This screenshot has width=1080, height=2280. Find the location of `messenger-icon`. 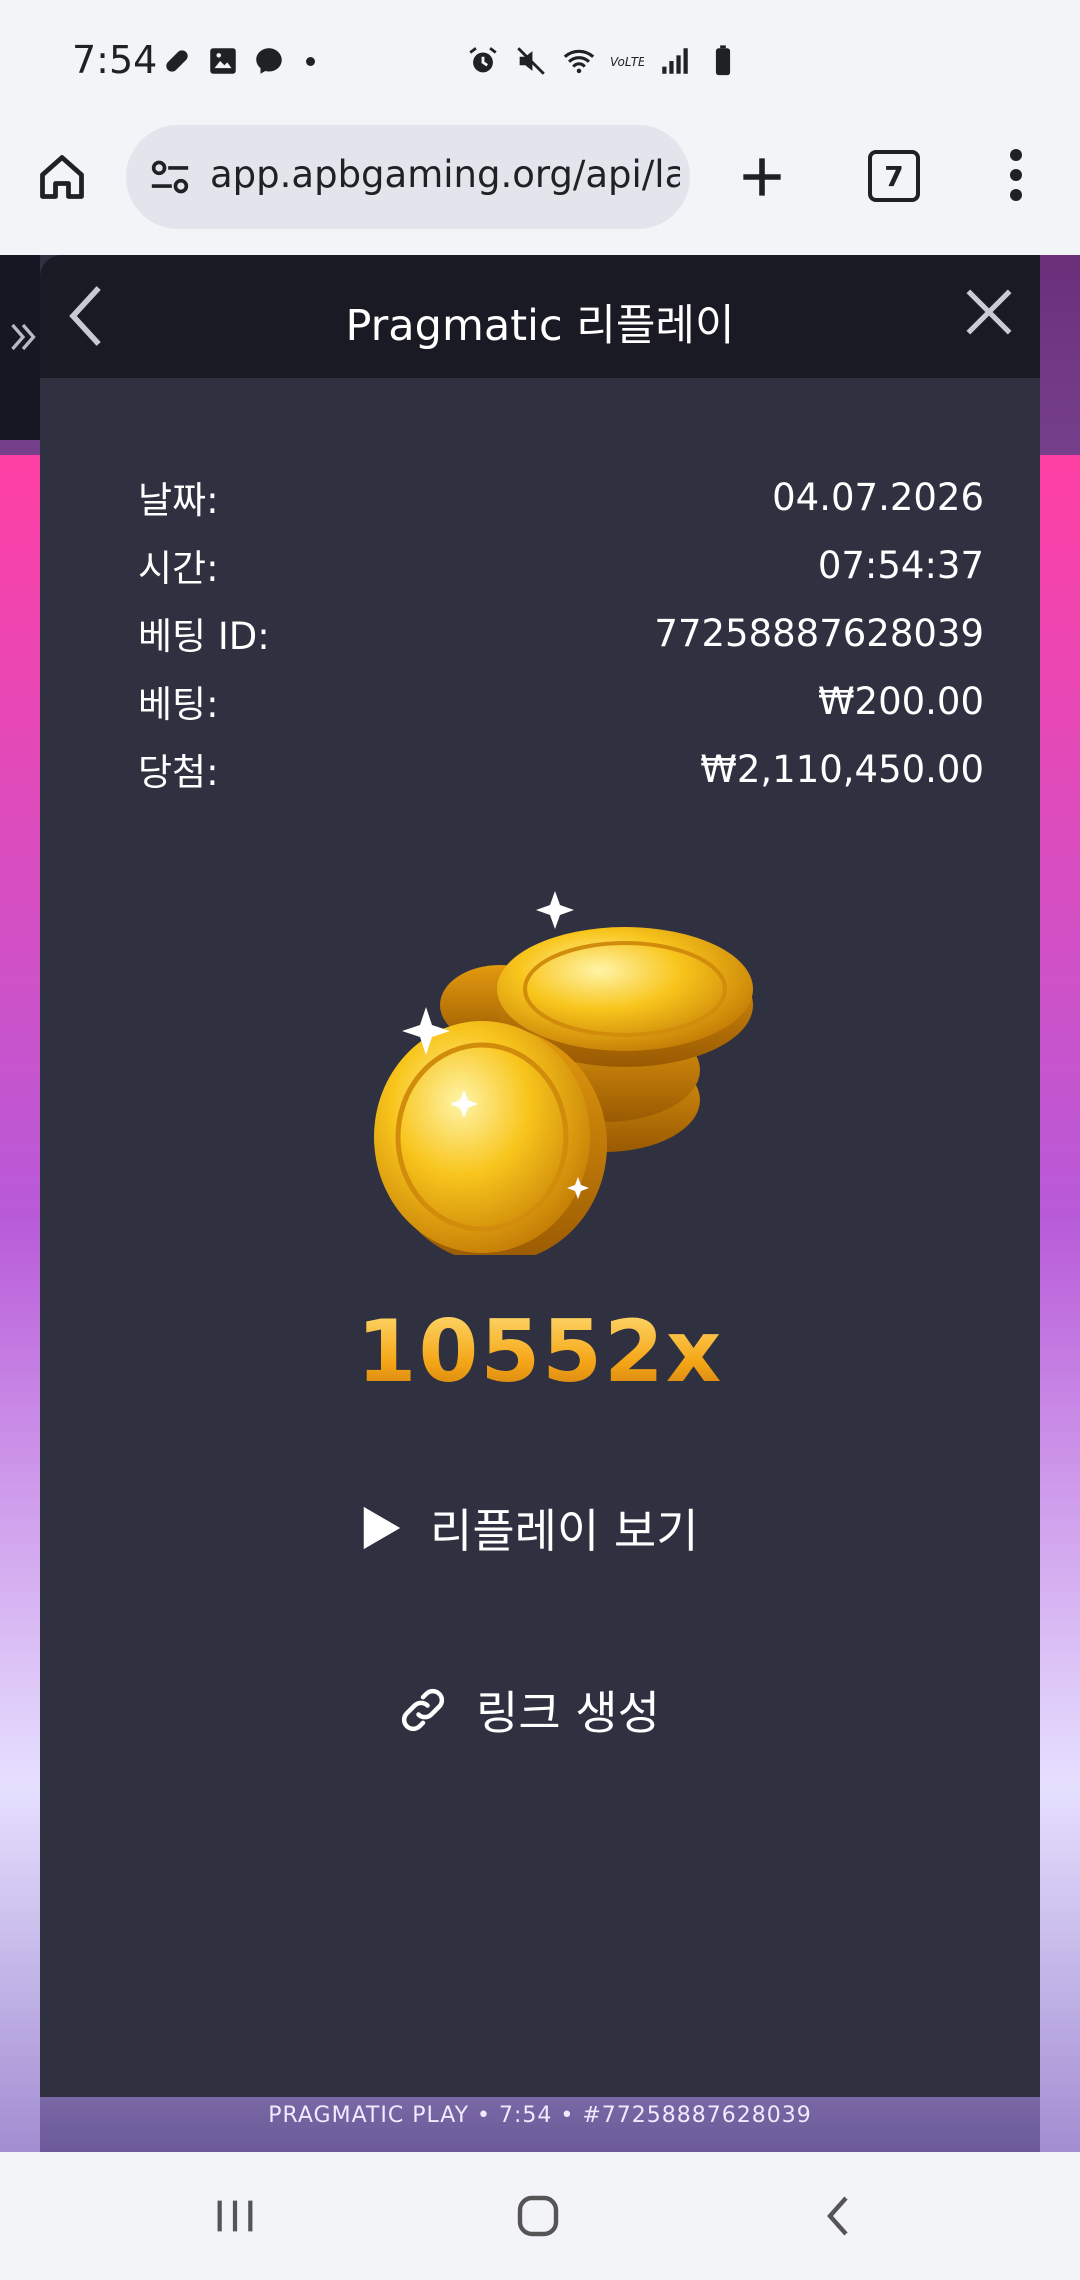

messenger-icon is located at coordinates (269, 61).